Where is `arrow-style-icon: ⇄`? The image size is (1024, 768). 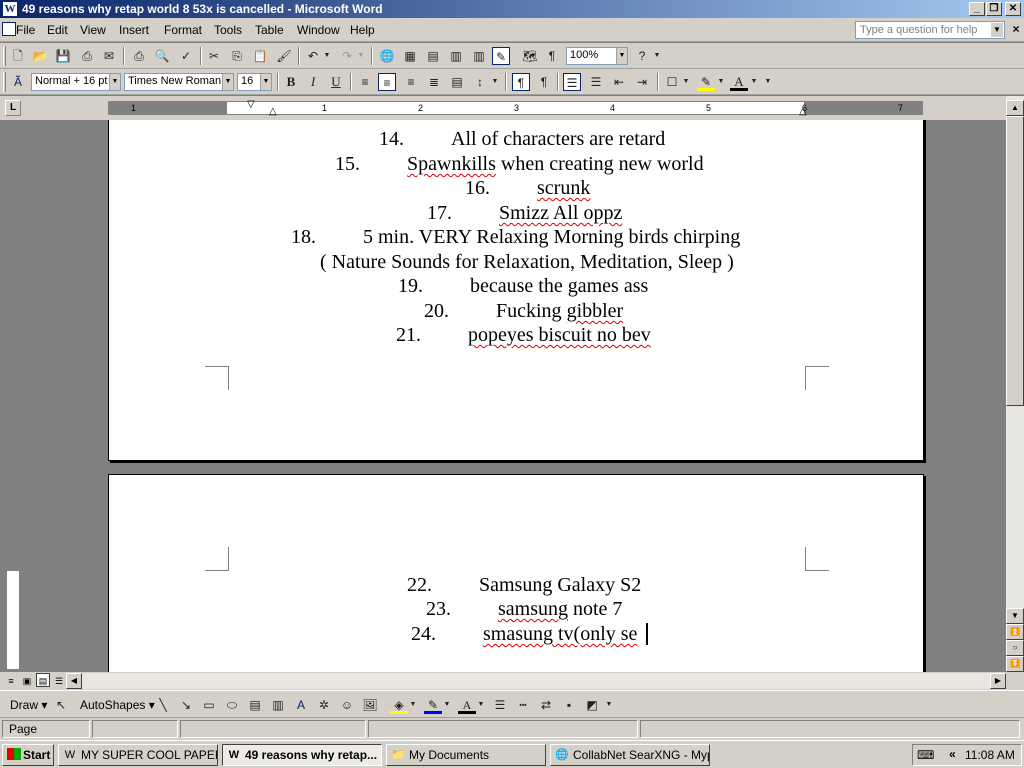 arrow-style-icon: ⇄ is located at coordinates (546, 705).